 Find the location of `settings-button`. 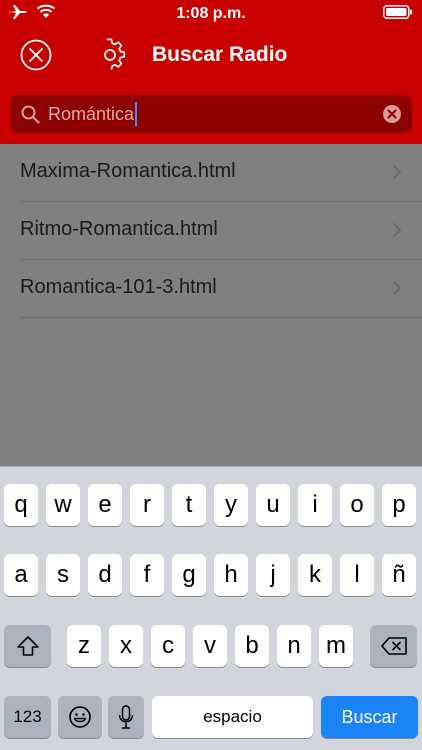

settings-button is located at coordinates (110, 55).